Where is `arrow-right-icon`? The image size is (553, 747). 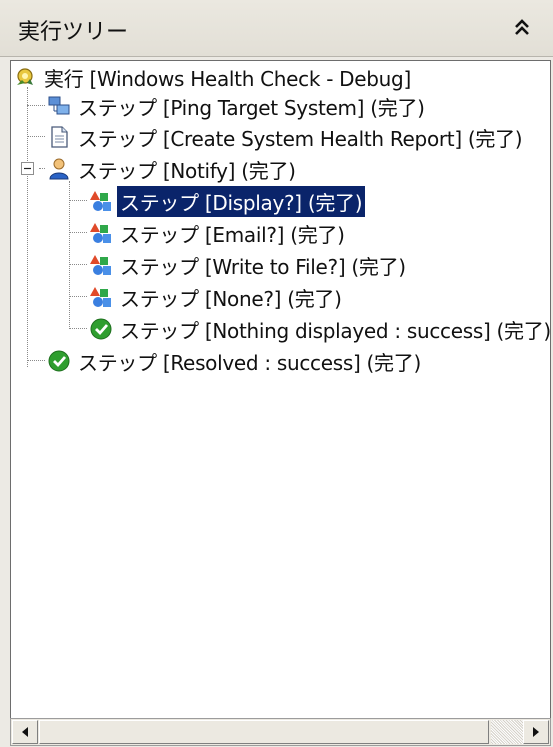 arrow-right-icon is located at coordinates (536, 732).